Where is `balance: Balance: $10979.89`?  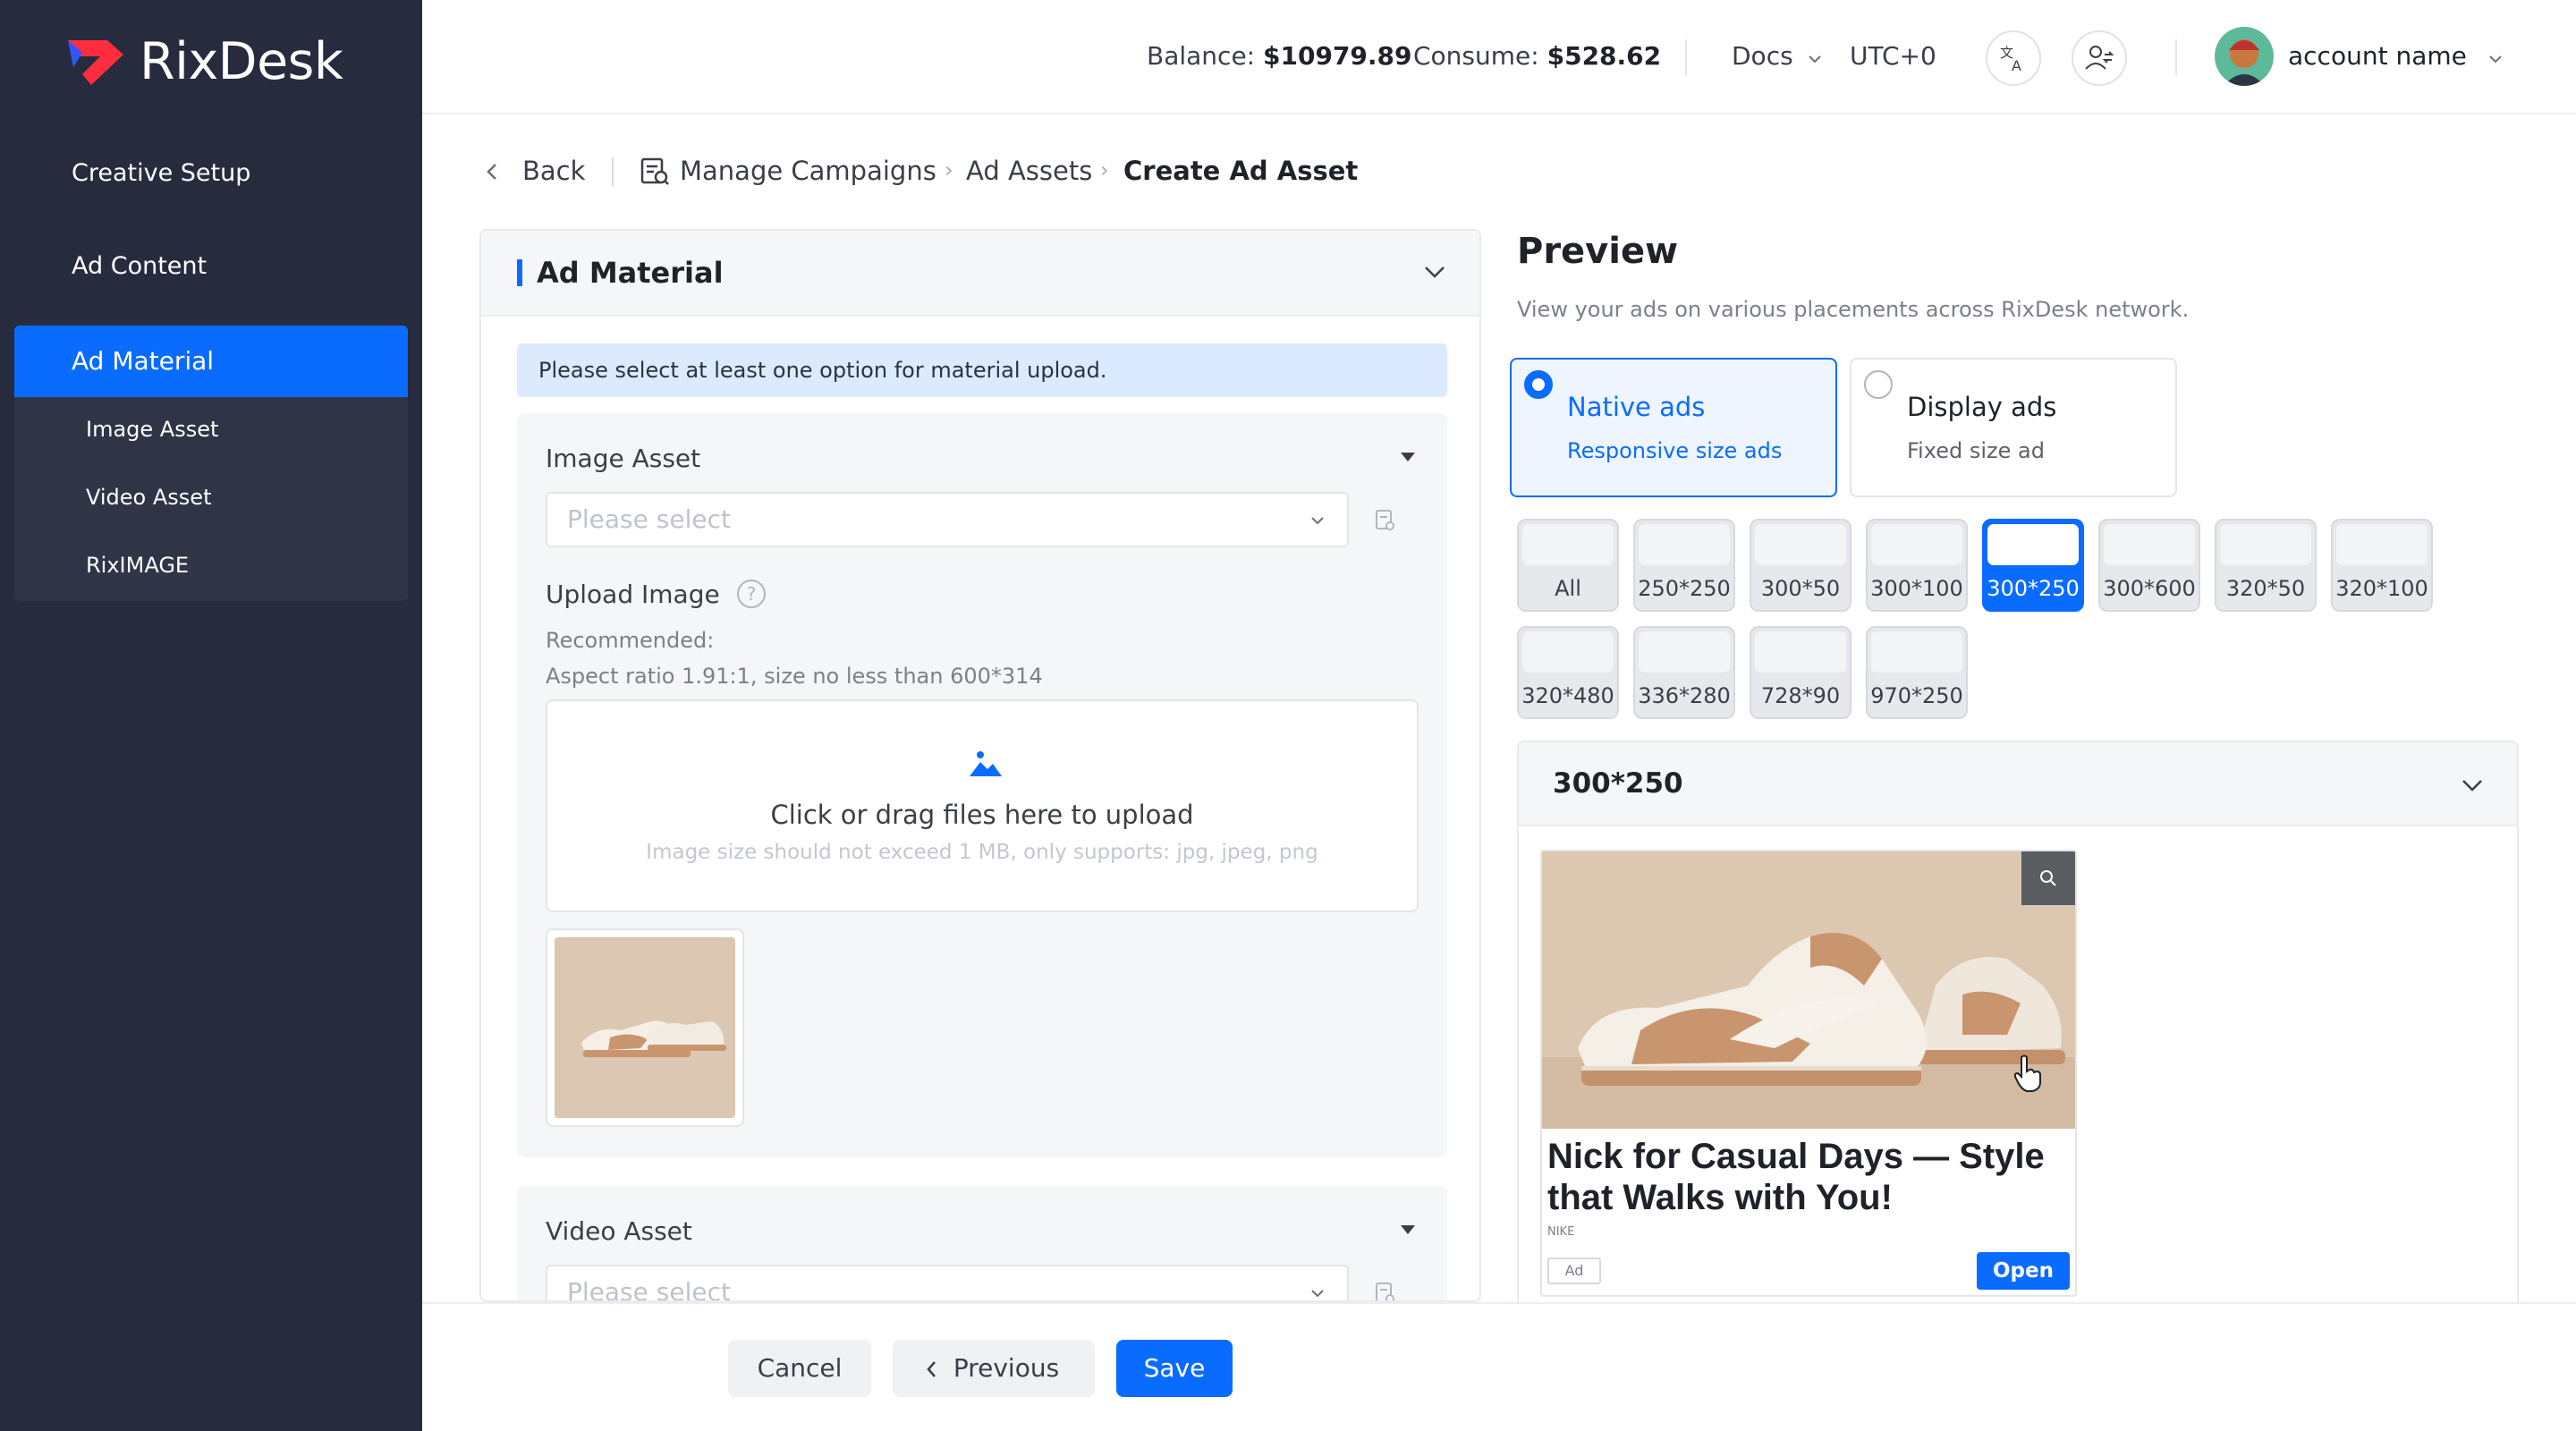 balance: Balance: $10979.89 is located at coordinates (1279, 56).